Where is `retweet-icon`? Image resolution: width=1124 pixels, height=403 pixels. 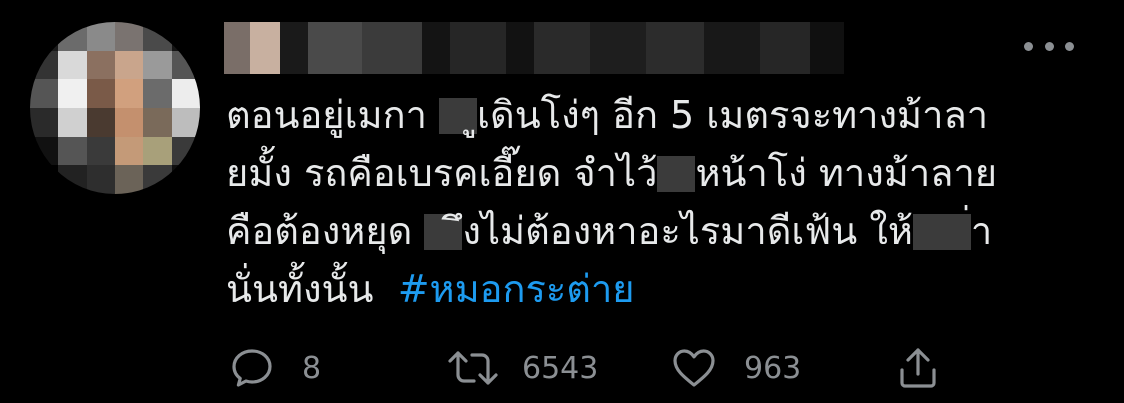
retweet-icon is located at coordinates (473, 368).